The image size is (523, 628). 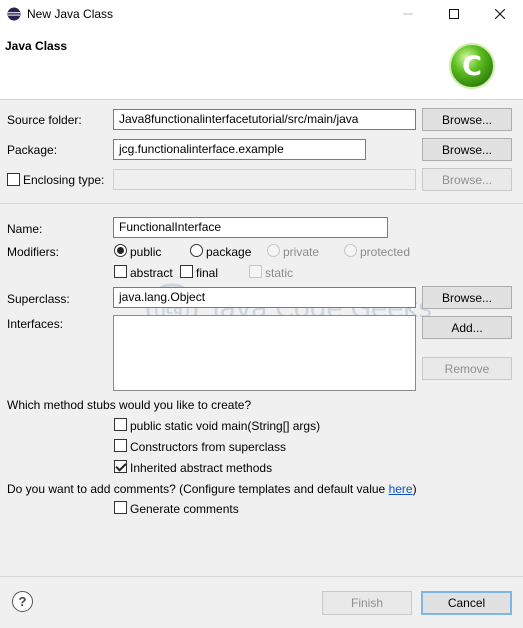 I want to click on help-button: ?, so click(x=22, y=601).